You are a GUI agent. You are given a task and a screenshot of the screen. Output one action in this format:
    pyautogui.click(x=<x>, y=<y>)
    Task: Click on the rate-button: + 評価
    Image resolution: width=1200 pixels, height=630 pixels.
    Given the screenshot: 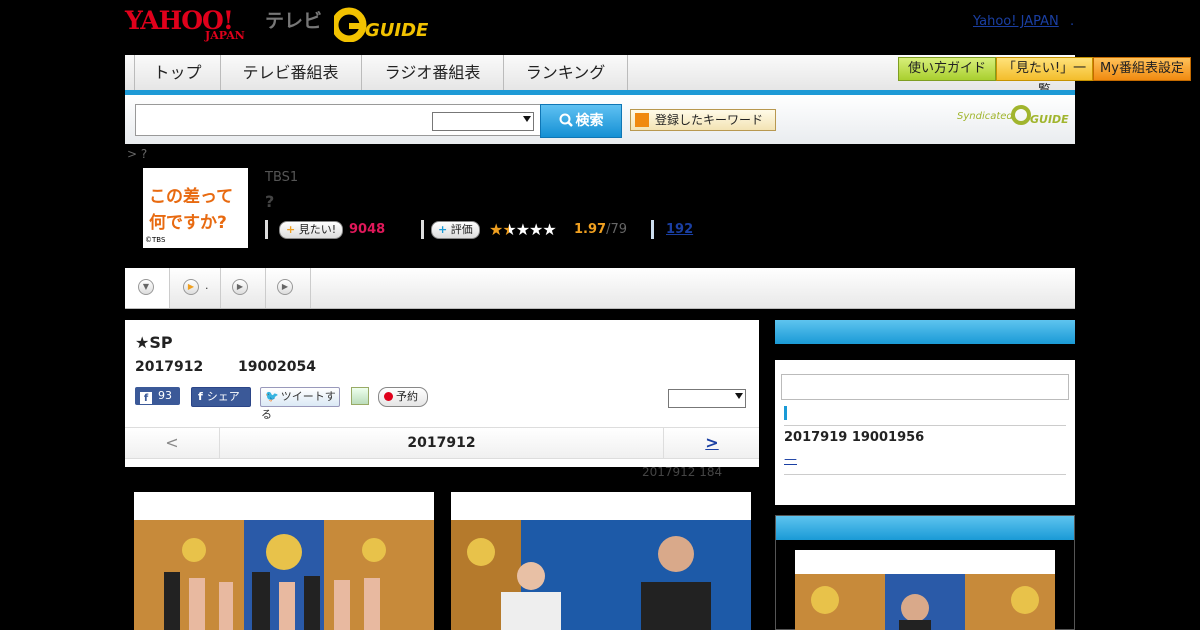 What is the action you would take?
    pyautogui.click(x=455, y=230)
    